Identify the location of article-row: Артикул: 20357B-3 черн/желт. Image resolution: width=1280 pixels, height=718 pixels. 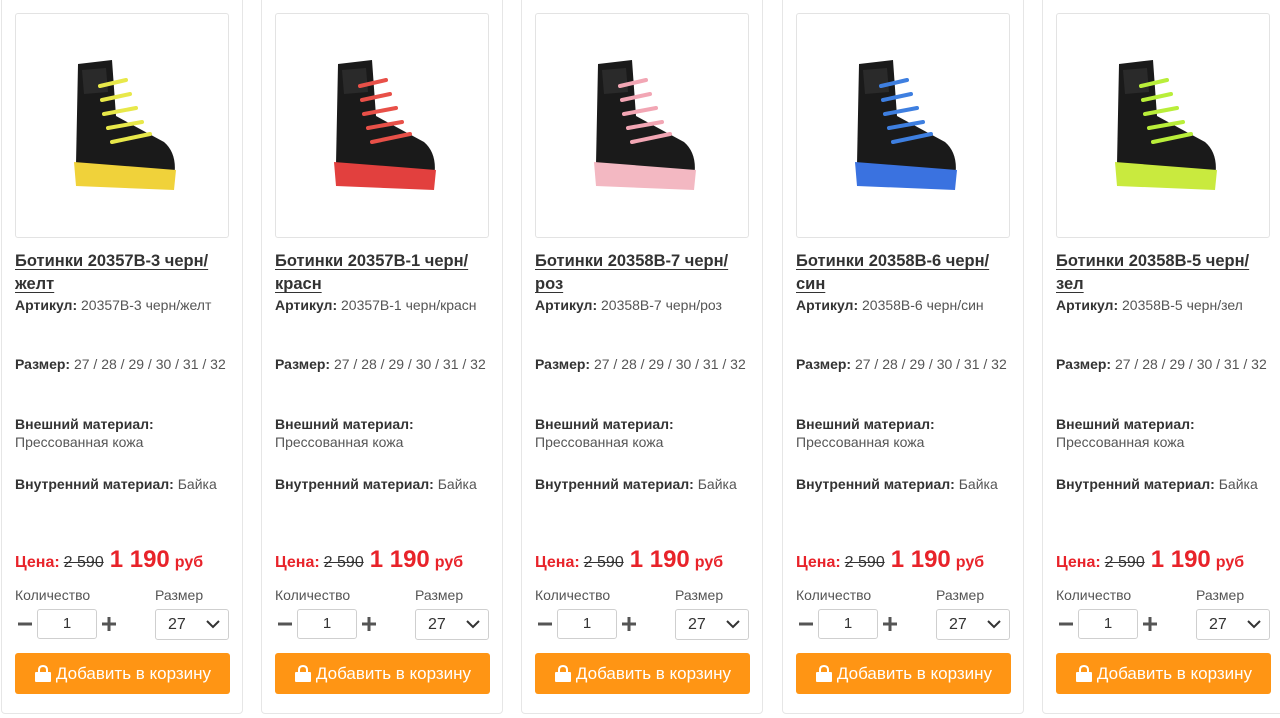
(125, 305).